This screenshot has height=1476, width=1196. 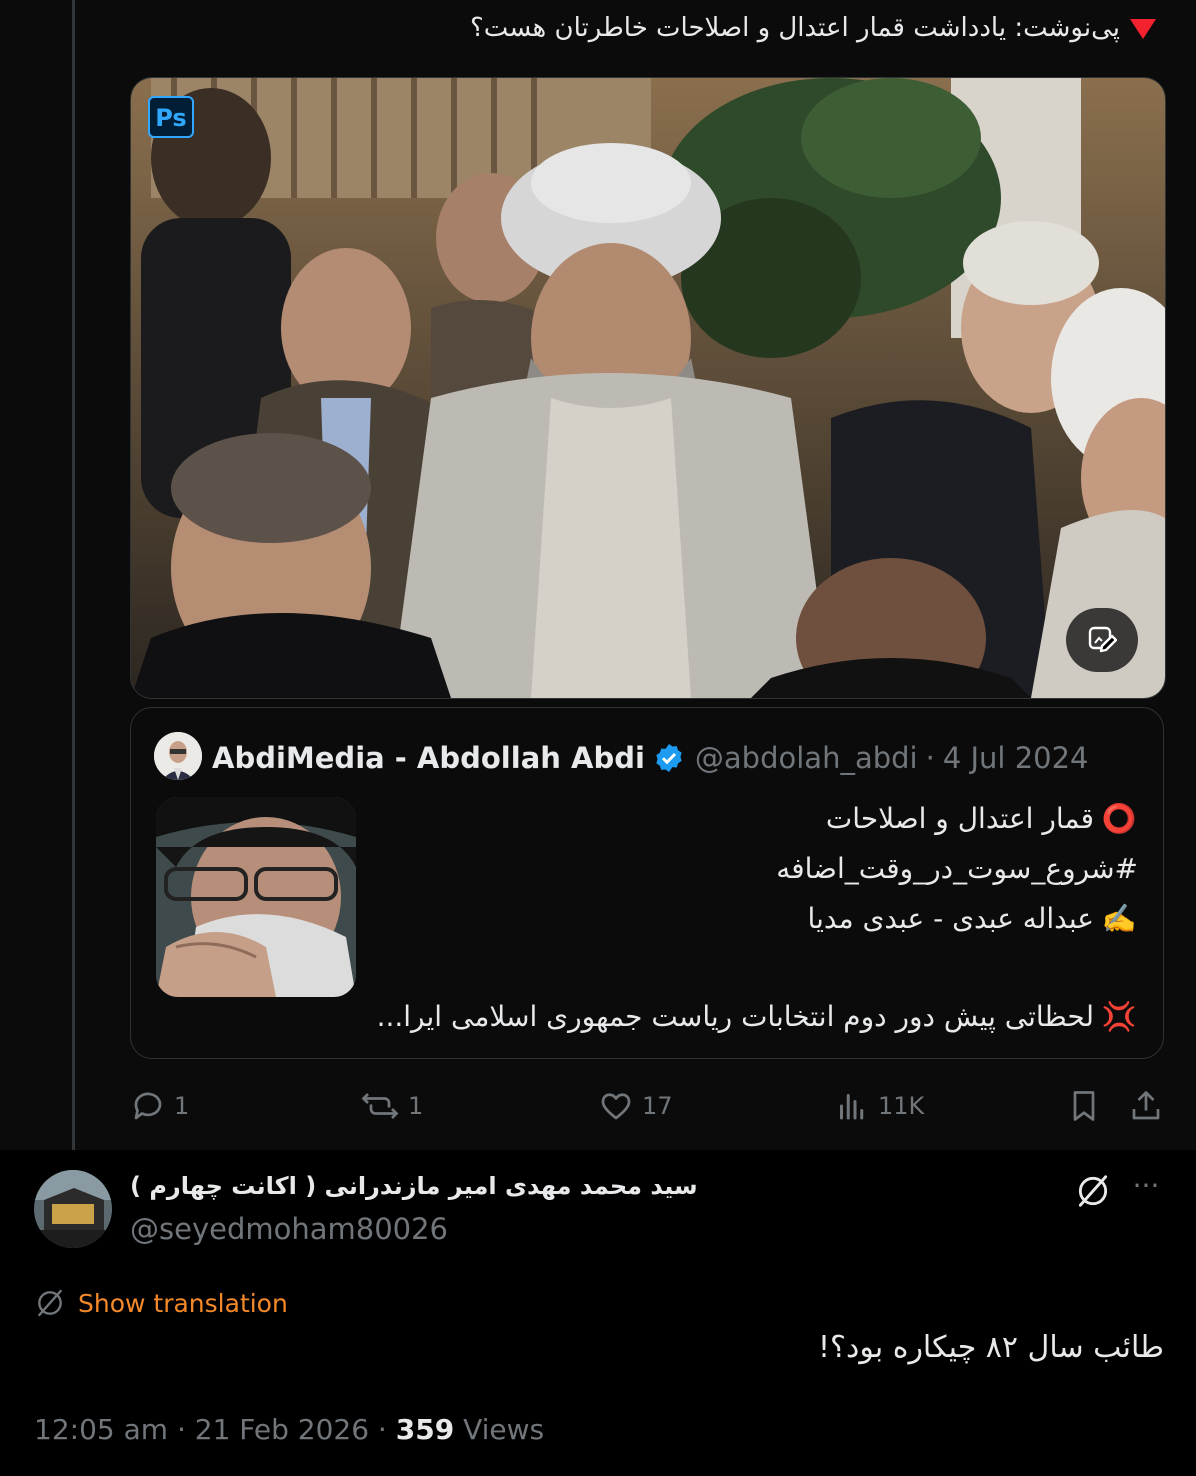 What do you see at coordinates (282, 1429) in the screenshot?
I see `reply-date: 21 Feb 2026` at bounding box center [282, 1429].